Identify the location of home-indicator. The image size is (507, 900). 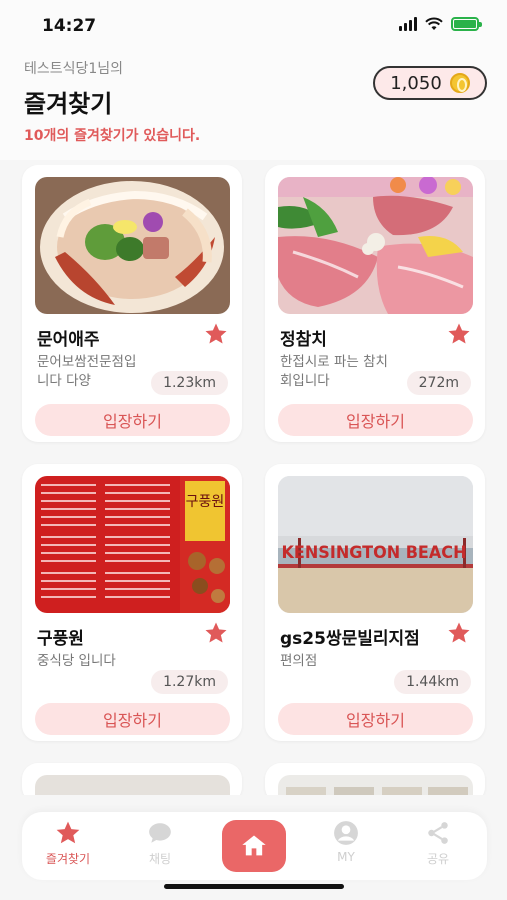
(254, 886).